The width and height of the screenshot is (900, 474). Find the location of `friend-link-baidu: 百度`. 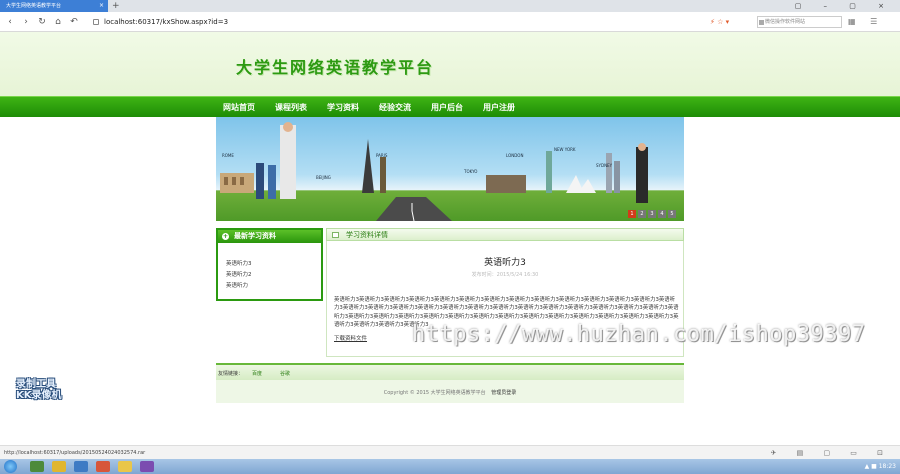

friend-link-baidu: 百度 is located at coordinates (257, 373).